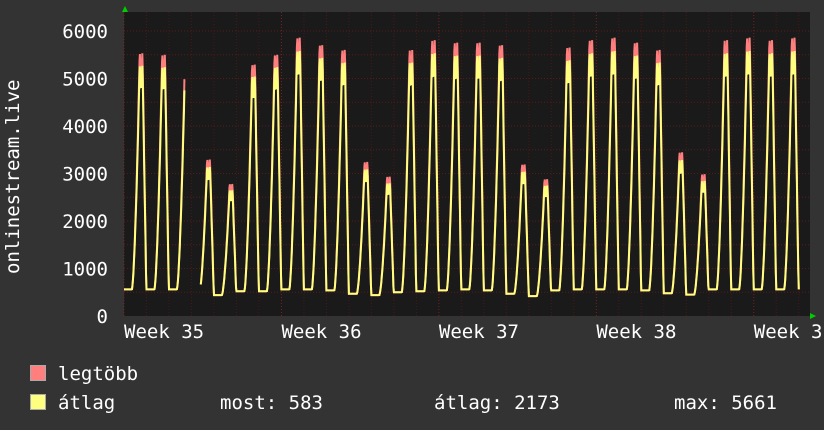  Describe the element at coordinates (125, 9) in the screenshot. I see `y-axis-arrow` at that location.